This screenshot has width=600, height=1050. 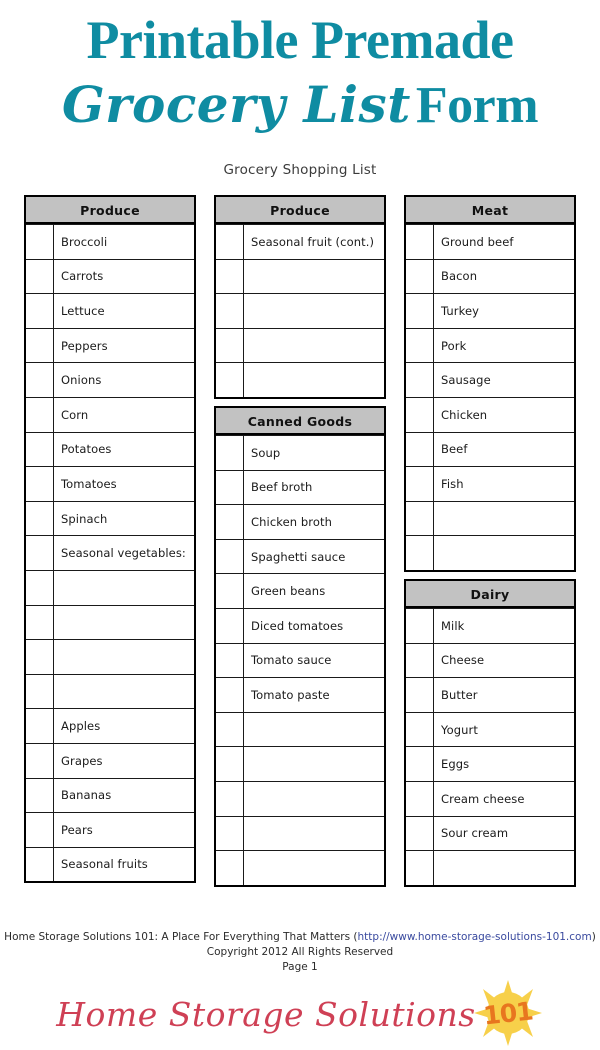 I want to click on item-cell: Spaghetti sauce, so click(x=314, y=557).